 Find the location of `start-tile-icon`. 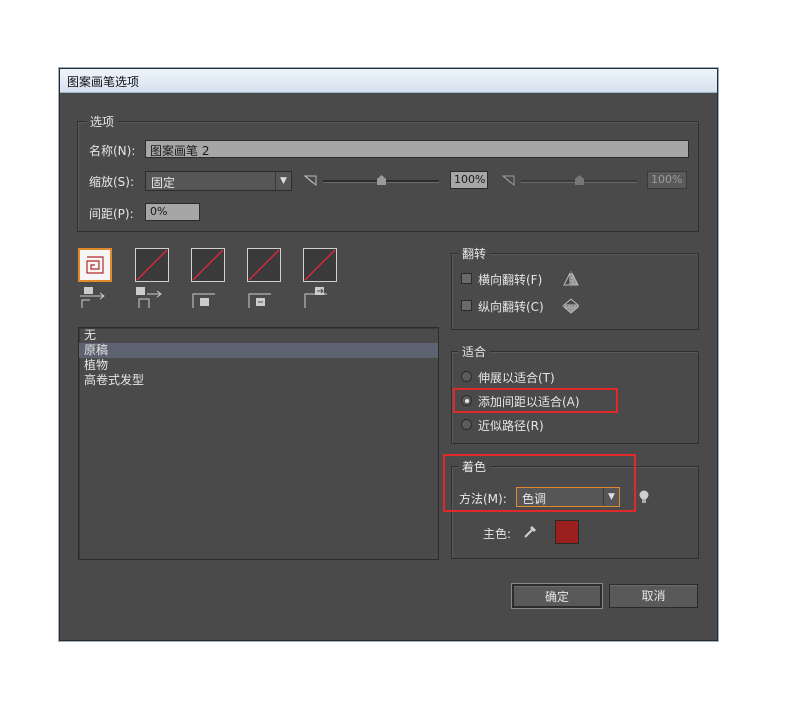

start-tile-icon is located at coordinates (261, 298).